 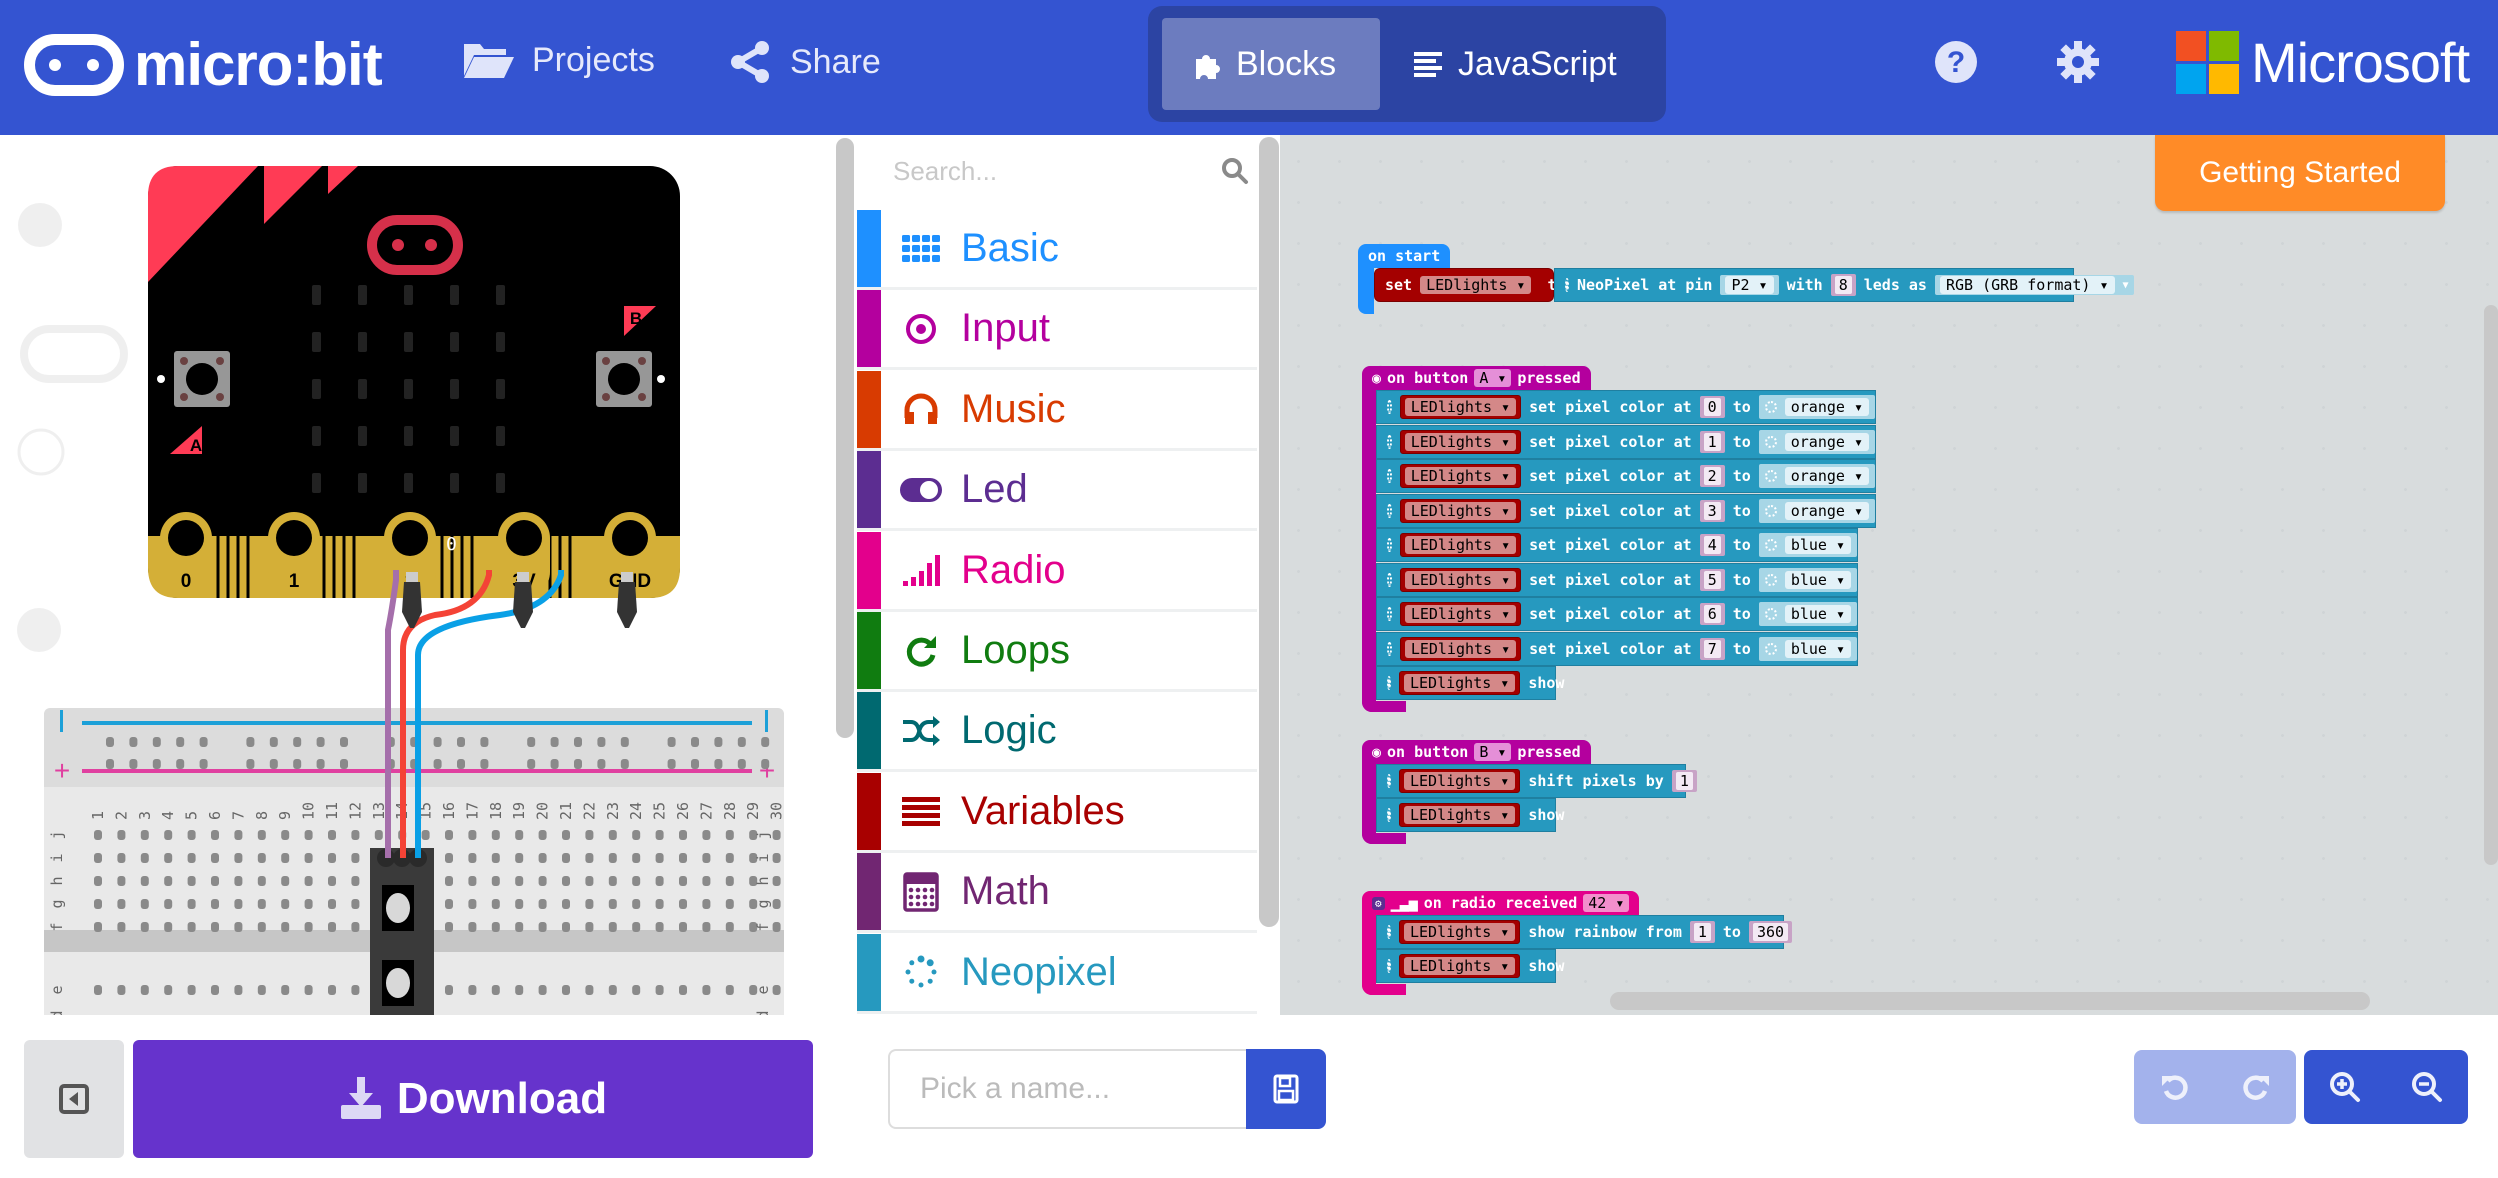 What do you see at coordinates (1493, 378) in the screenshot?
I see `button-dropdown: A ▾` at bounding box center [1493, 378].